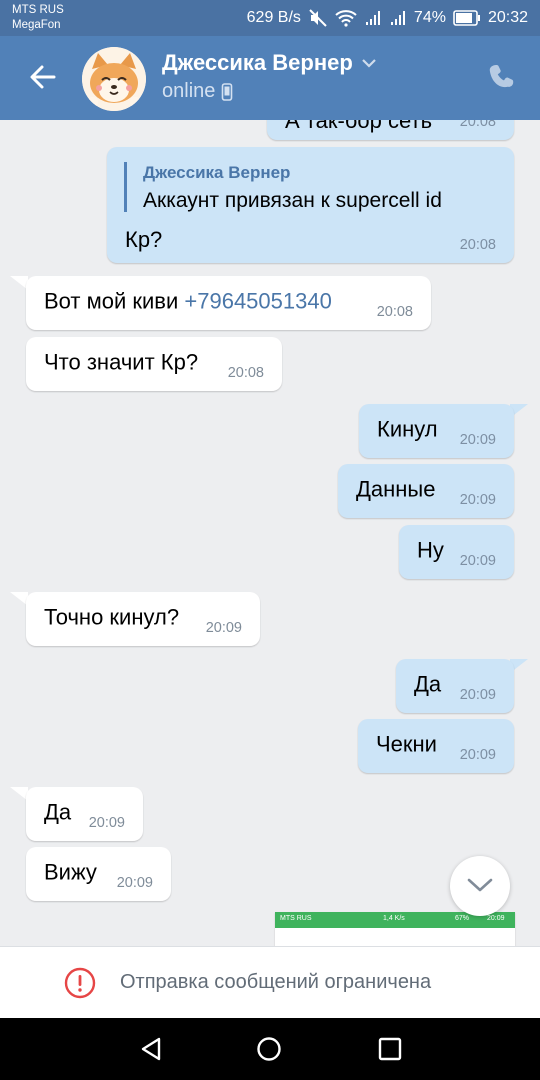 The width and height of the screenshot is (540, 1080). Describe the element at coordinates (369, 63) in the screenshot. I see `chevron-down-icon` at that location.